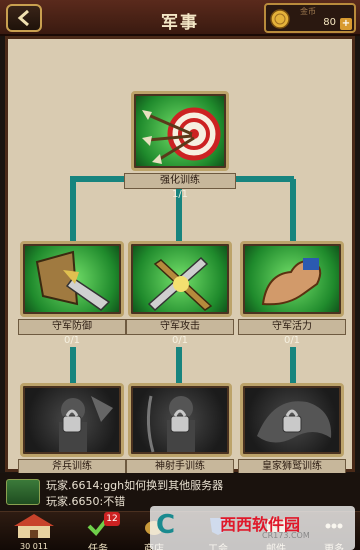  What do you see at coordinates (112, 519) in the screenshot?
I see `tasks-badge: 12` at bounding box center [112, 519].